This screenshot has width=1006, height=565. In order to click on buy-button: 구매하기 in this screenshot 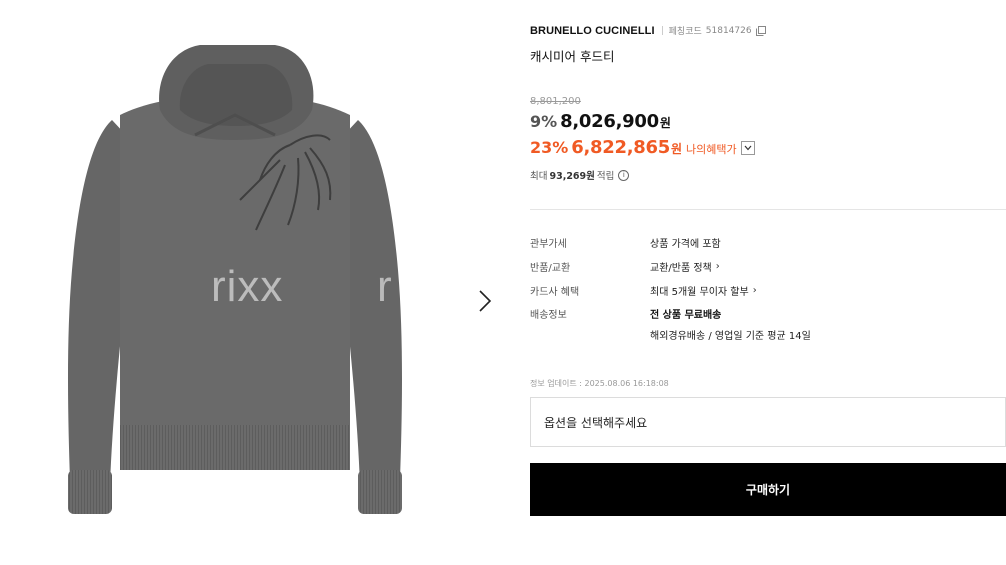, I will do `click(768, 489)`.